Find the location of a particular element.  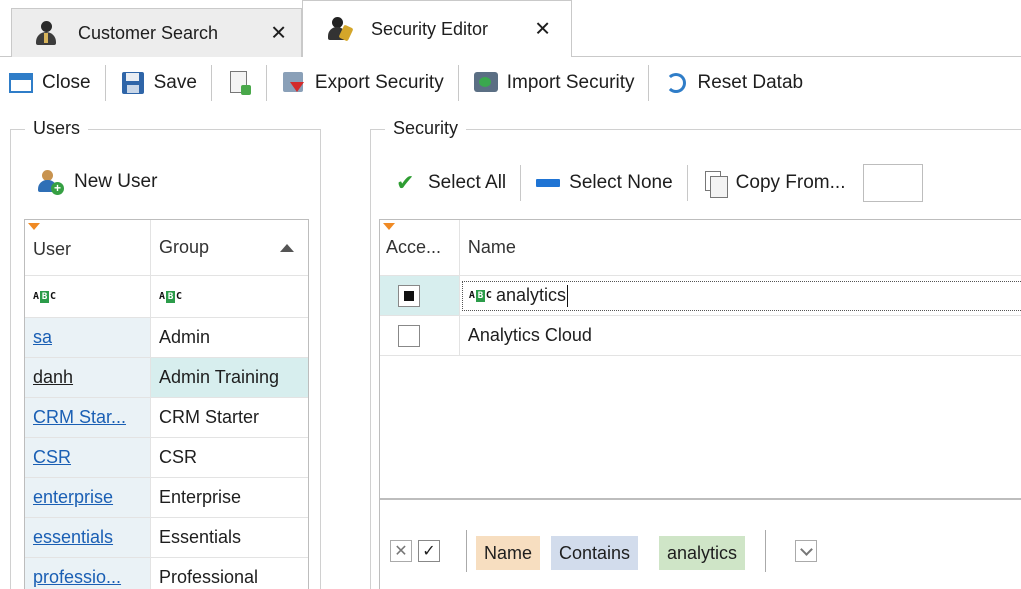

group-cell: CRM Starter is located at coordinates (209, 417).